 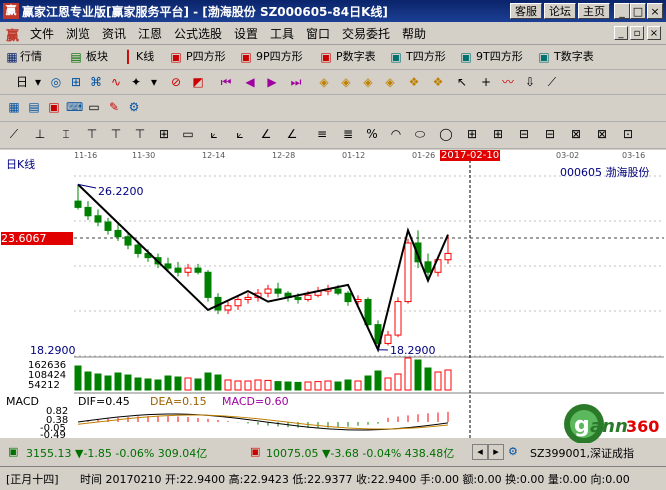 I want to click on mdi-restore-icon: ▫, so click(x=637, y=33).